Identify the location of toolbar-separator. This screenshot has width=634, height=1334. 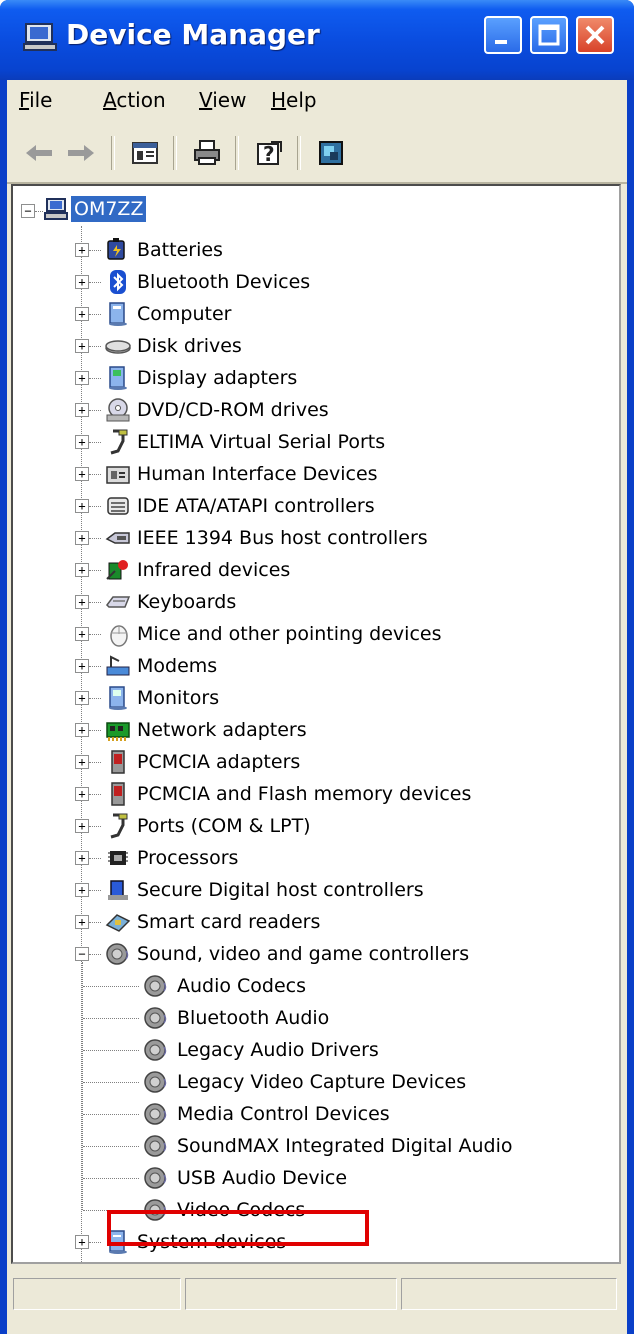
(113, 153).